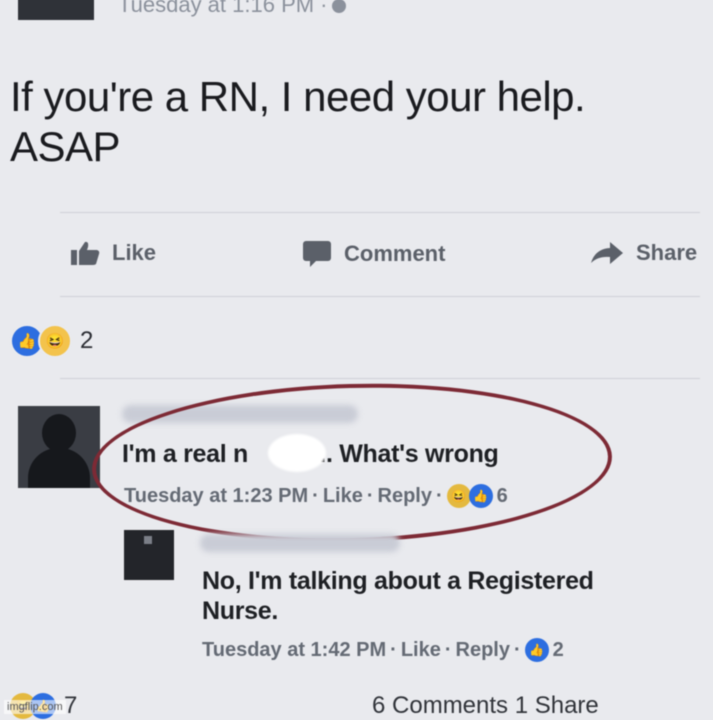 This screenshot has width=713, height=720. I want to click on post-text-line1: If you're a RN, I need your help., so click(298, 96).